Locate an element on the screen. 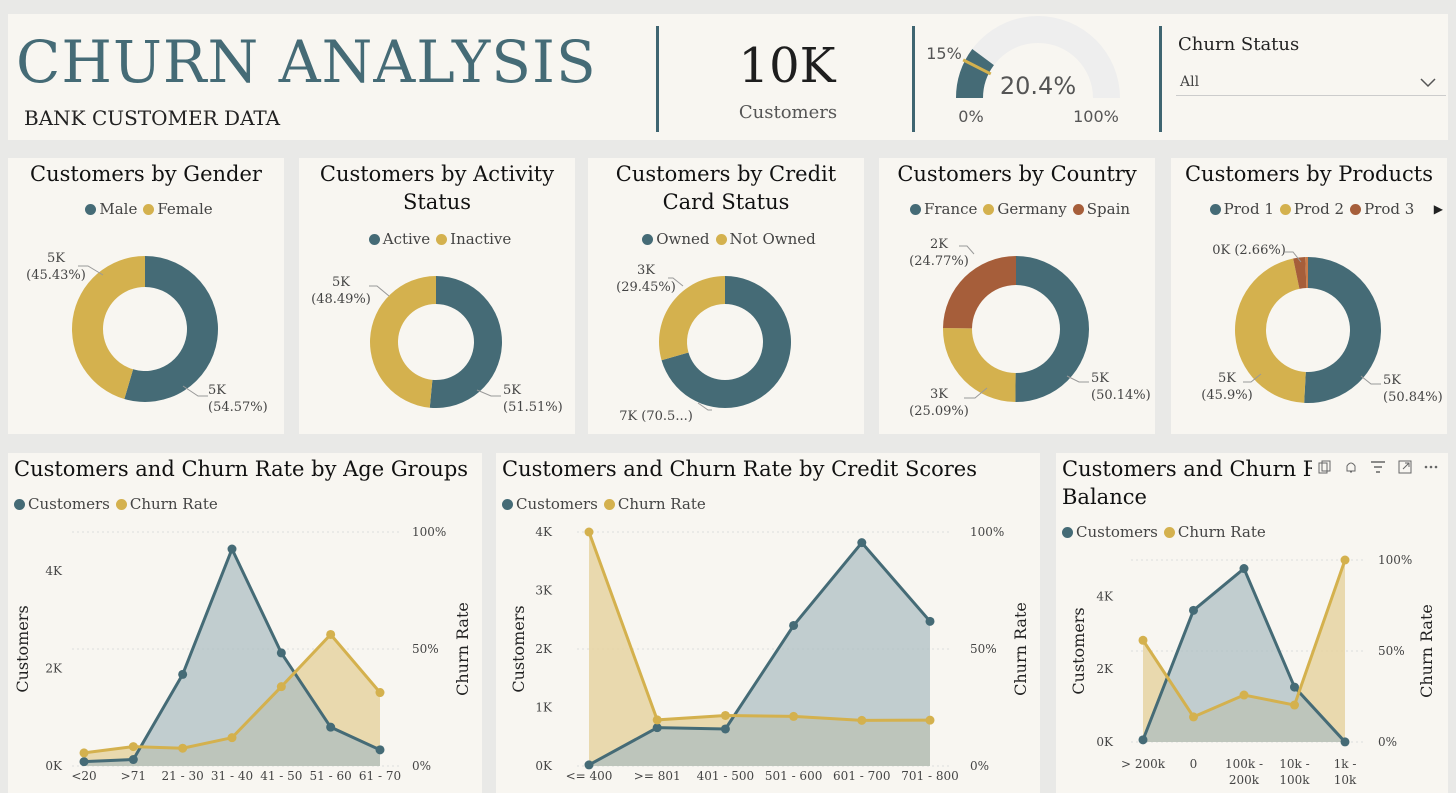  x-tick-label: >= 801 is located at coordinates (657, 776).